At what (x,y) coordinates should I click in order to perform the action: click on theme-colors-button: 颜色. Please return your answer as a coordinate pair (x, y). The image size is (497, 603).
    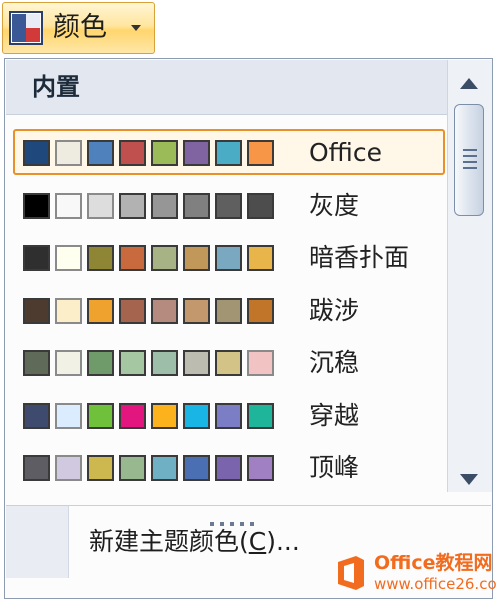
    Looking at the image, I should click on (78, 28).